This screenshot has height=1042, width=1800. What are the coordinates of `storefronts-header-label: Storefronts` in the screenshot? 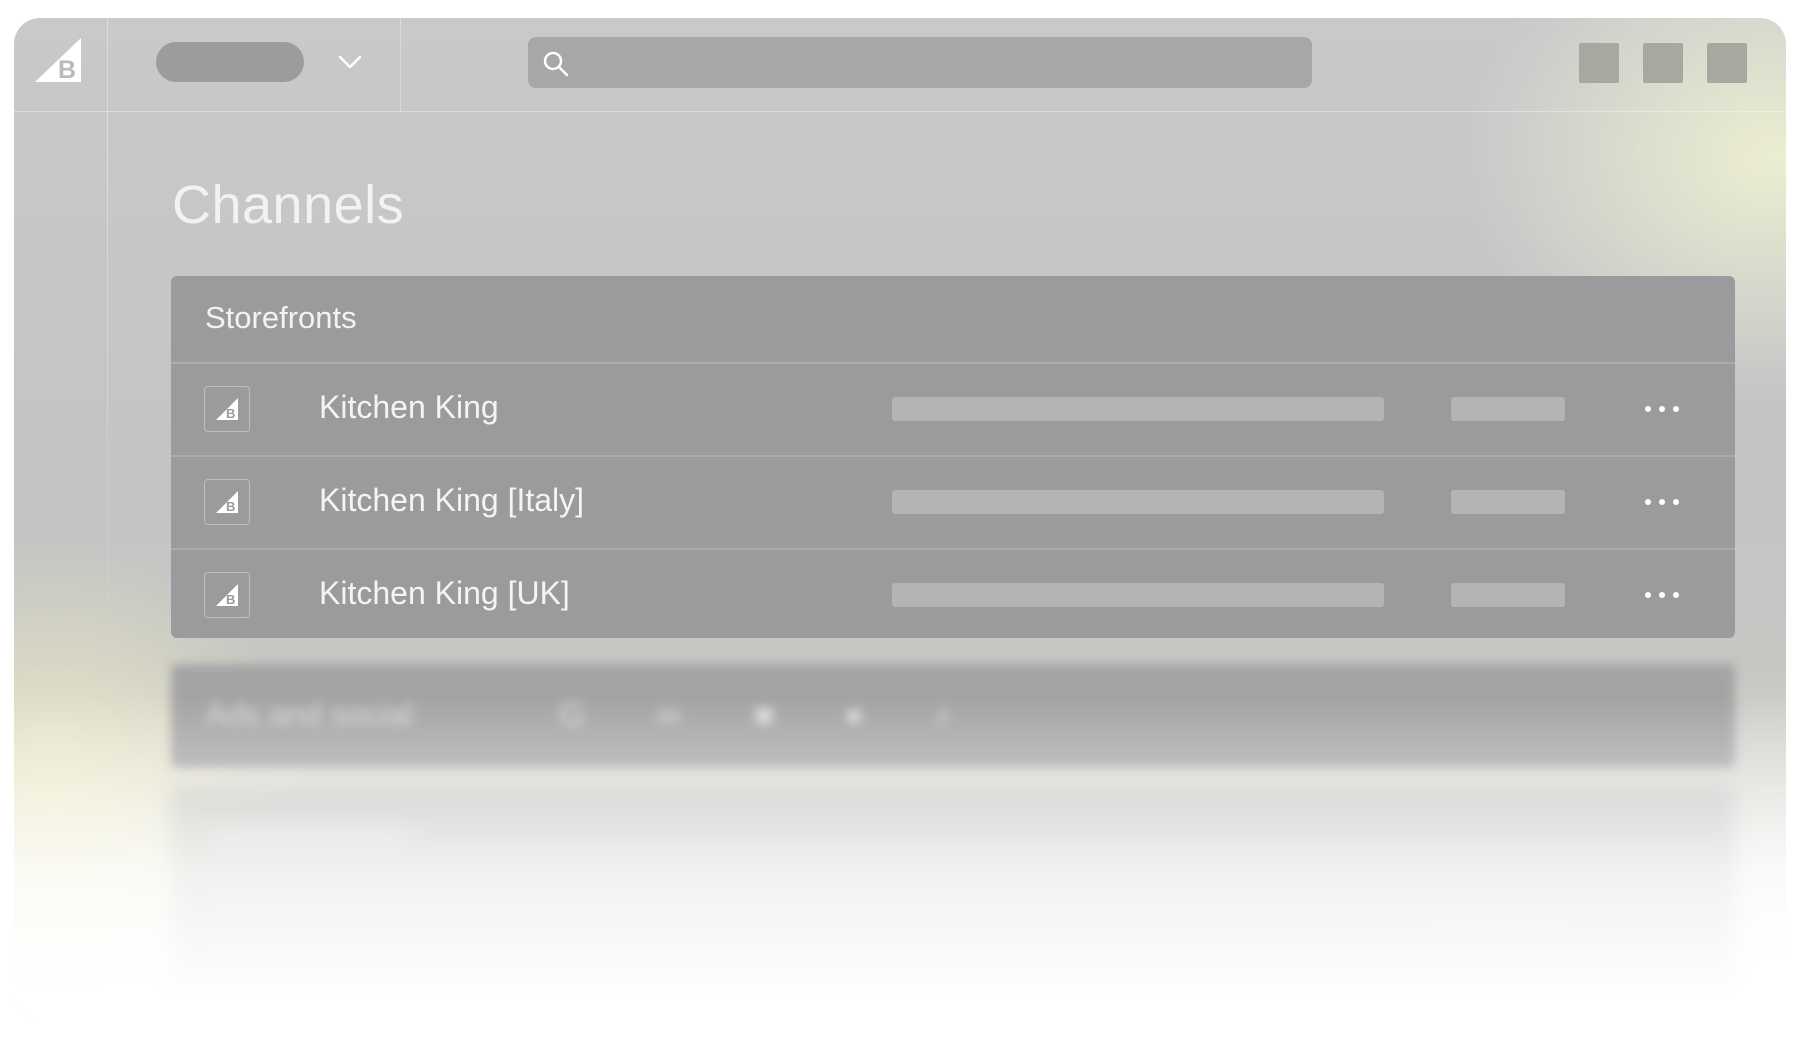 It's located at (281, 317).